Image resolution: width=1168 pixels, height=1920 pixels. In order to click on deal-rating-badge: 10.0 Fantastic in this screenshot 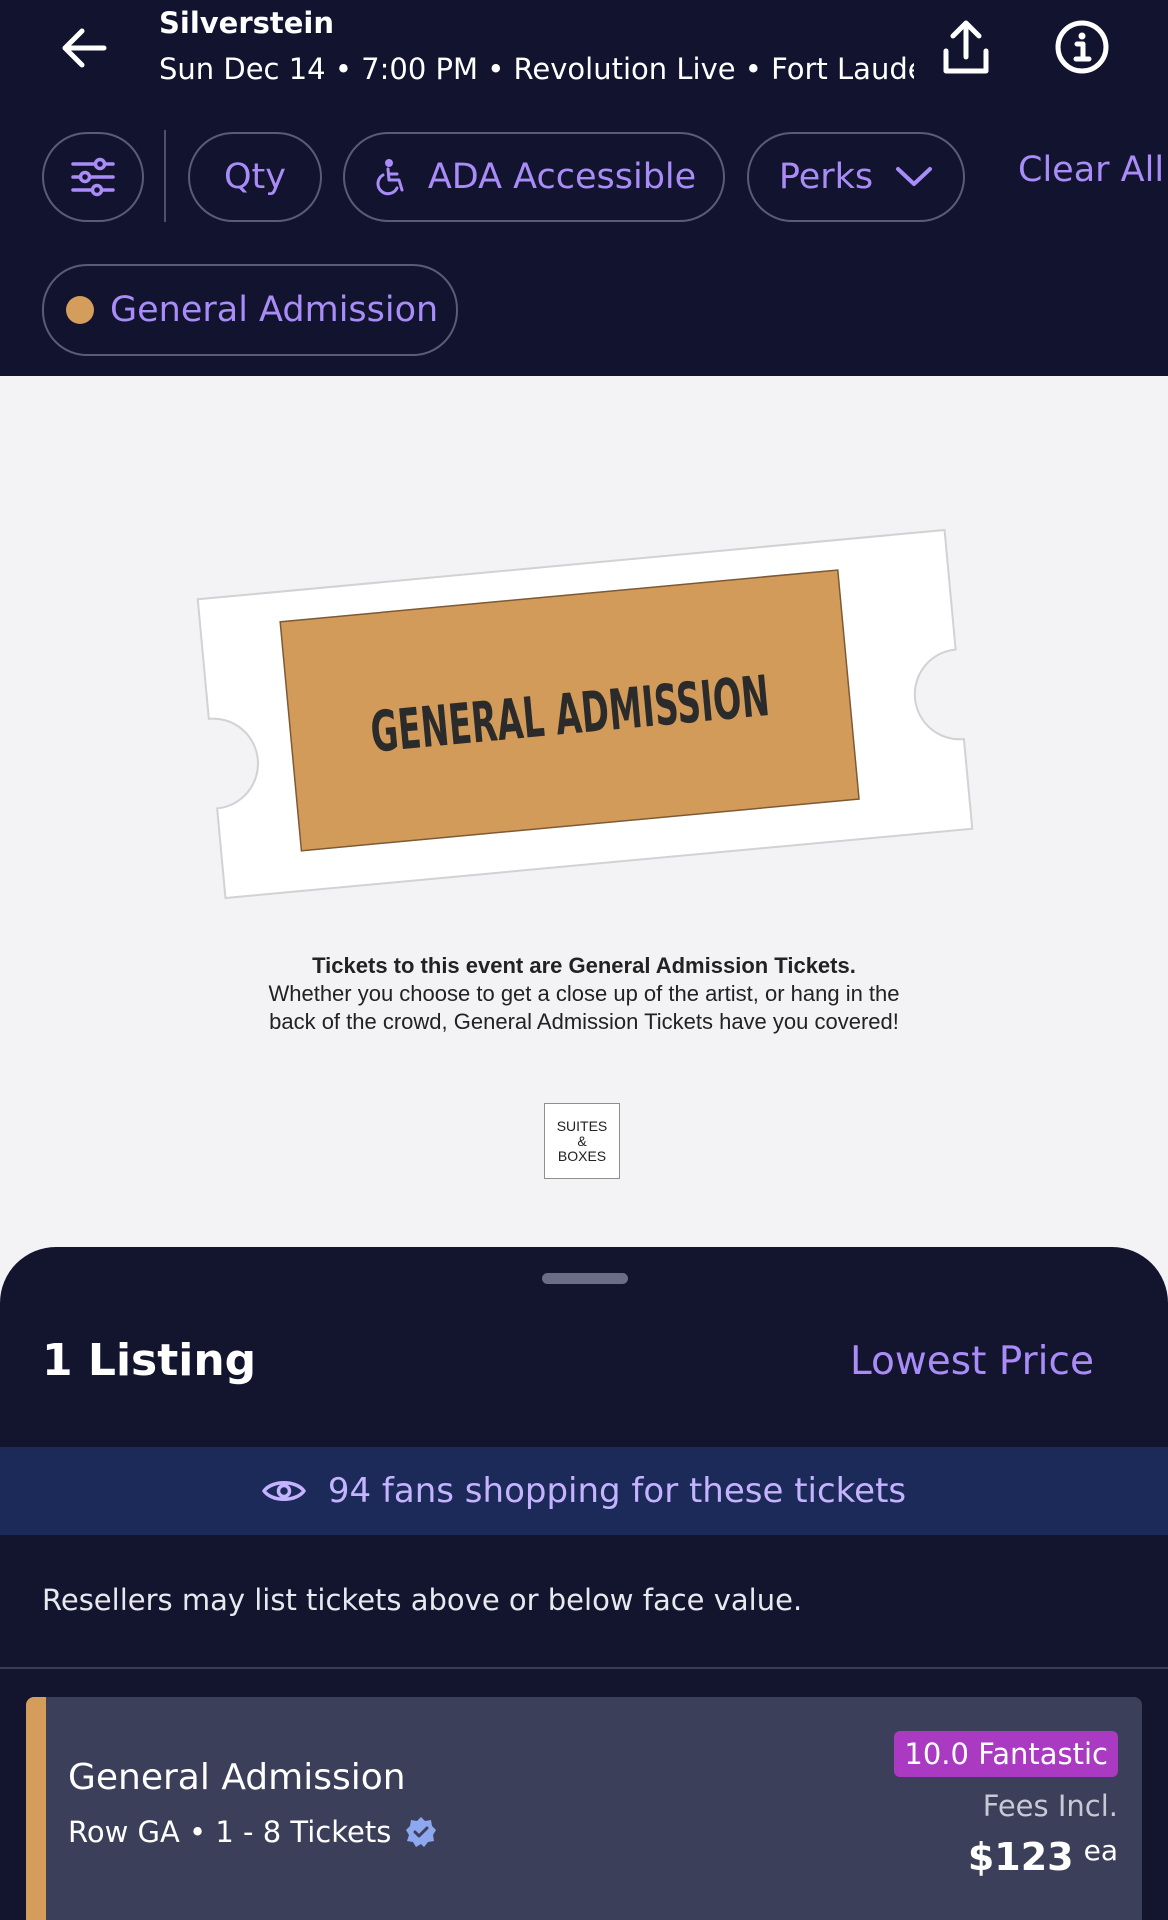, I will do `click(1006, 1754)`.